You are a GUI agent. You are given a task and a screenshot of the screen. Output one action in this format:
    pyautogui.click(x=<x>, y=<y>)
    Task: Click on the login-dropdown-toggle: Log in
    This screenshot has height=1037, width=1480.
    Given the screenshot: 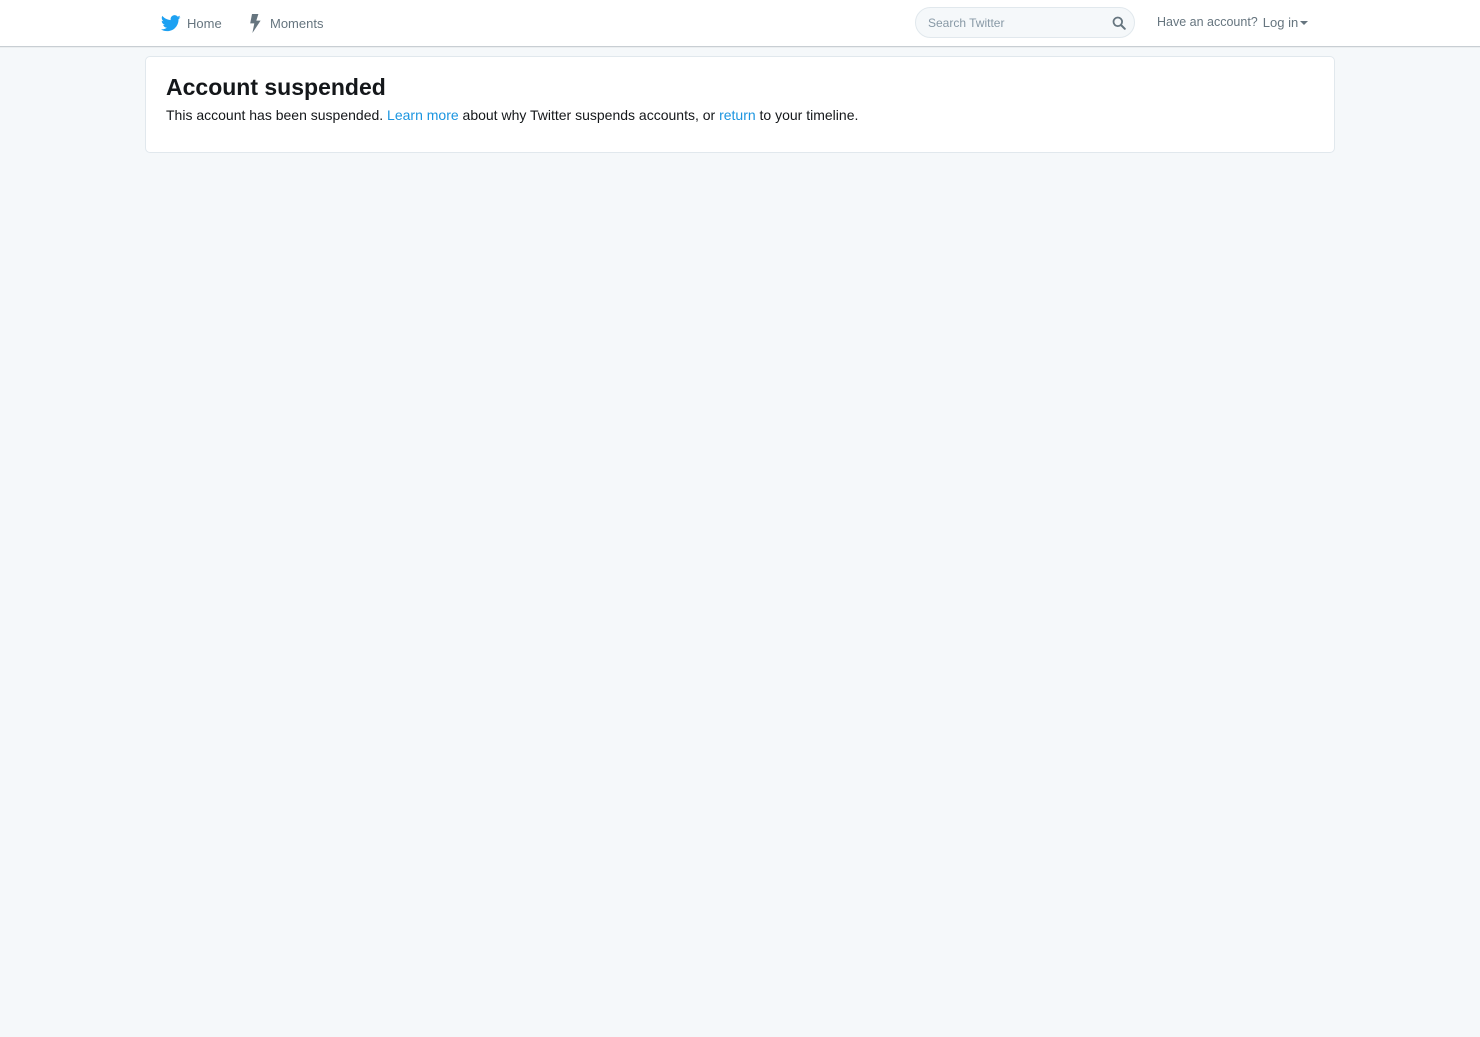 What is the action you would take?
    pyautogui.click(x=1285, y=22)
    